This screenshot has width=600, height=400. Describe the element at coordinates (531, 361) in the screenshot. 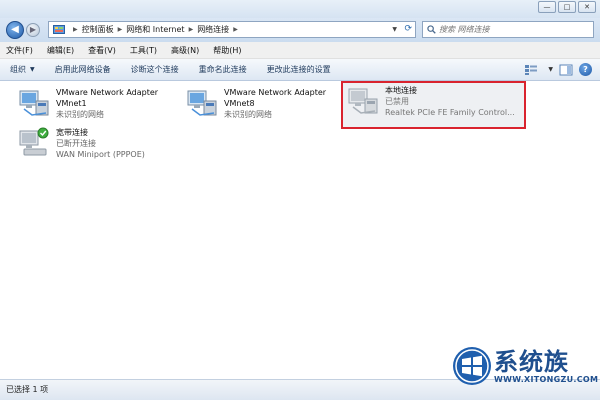

I see `watermark-name: 系统族` at that location.